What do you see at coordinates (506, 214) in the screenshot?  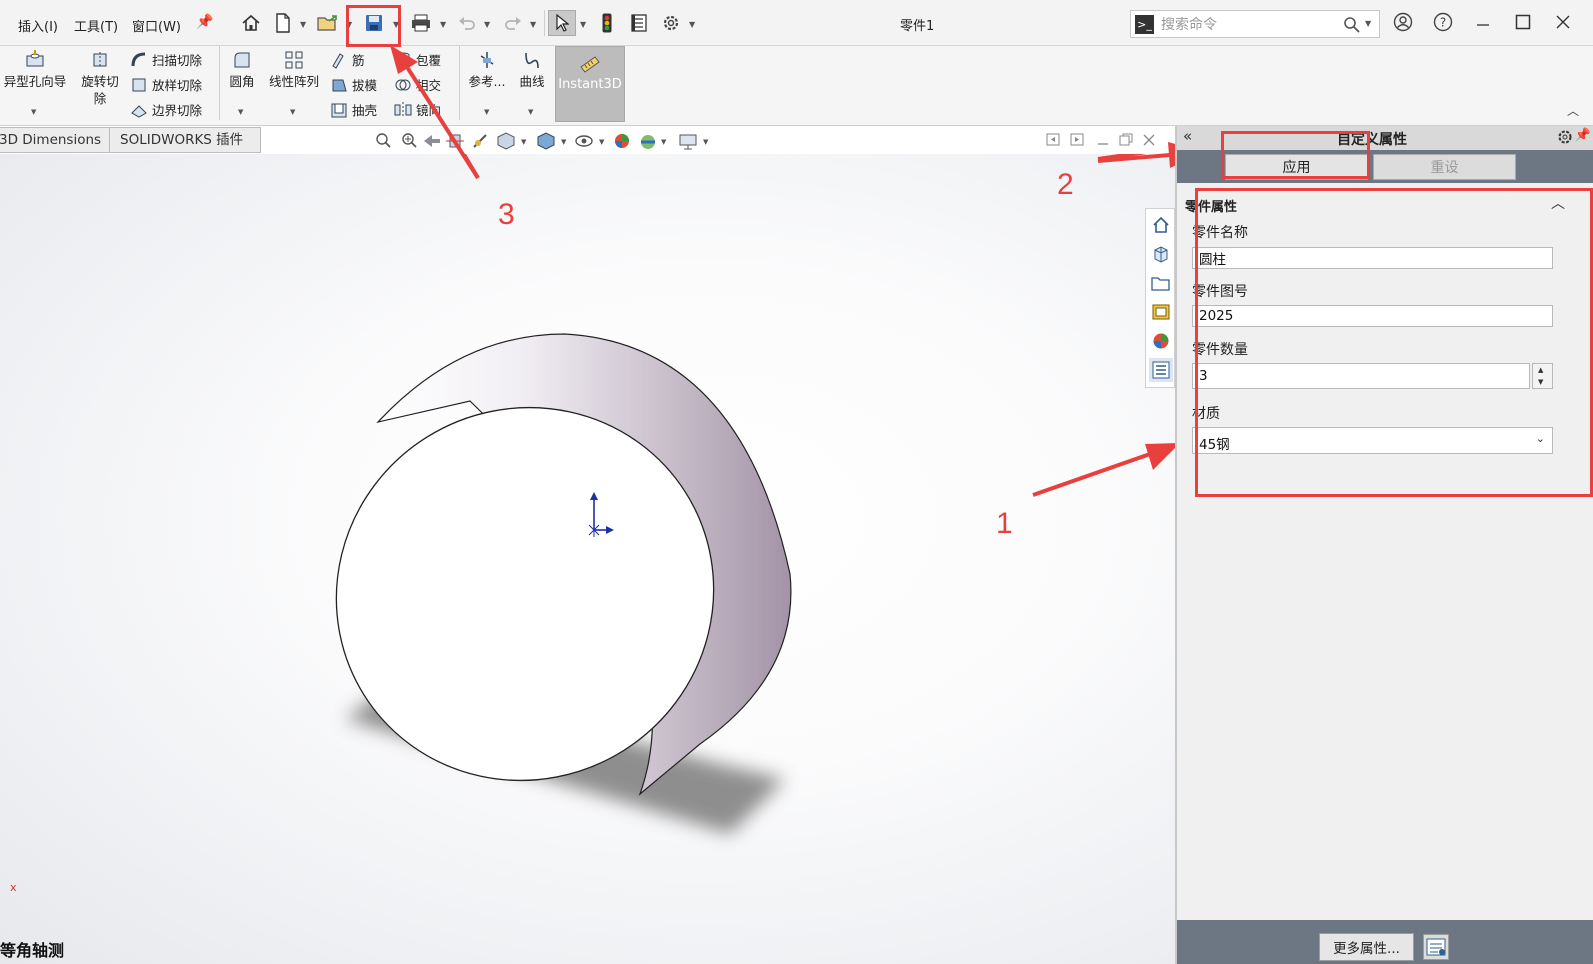 I see `annotation-label-3: 3` at bounding box center [506, 214].